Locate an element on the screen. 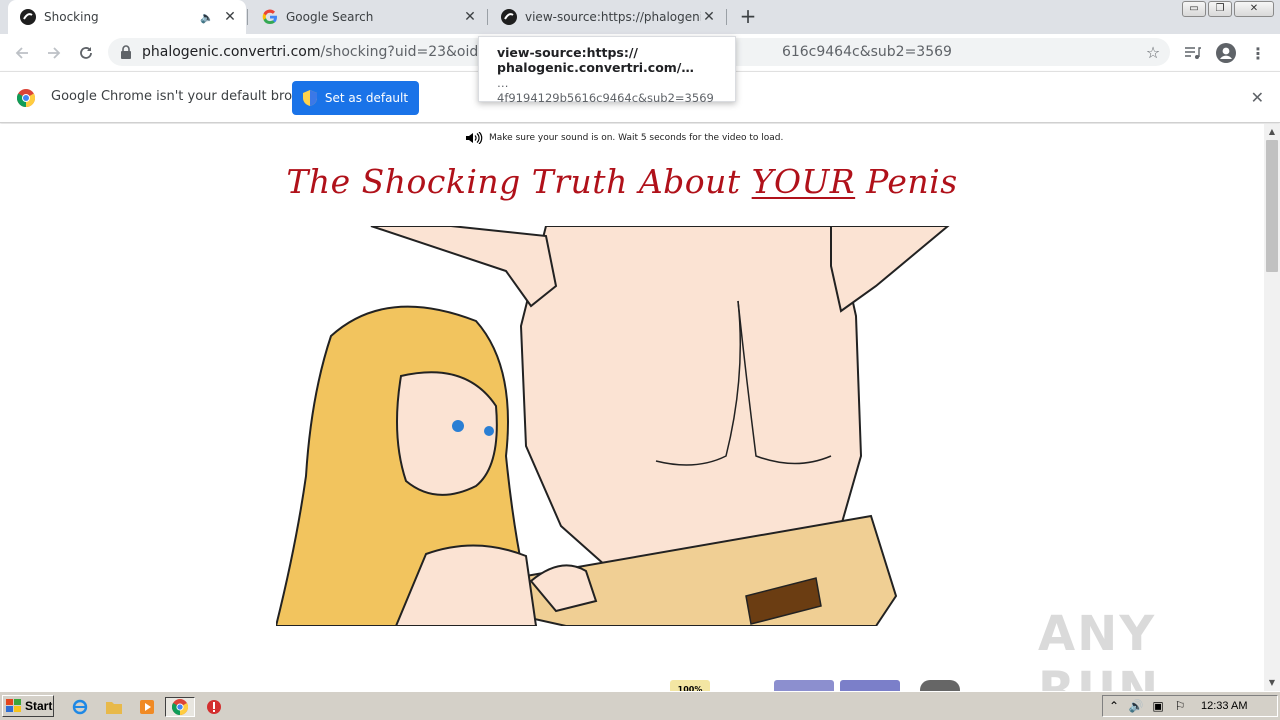 The height and width of the screenshot is (720, 1280). back-button is located at coordinates (22, 53).